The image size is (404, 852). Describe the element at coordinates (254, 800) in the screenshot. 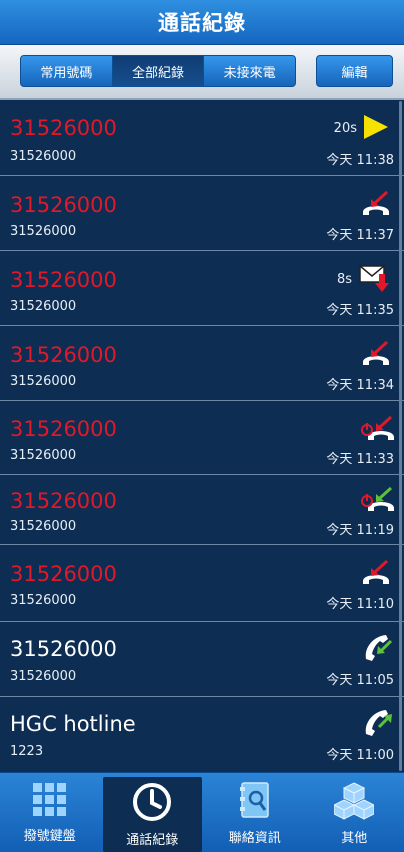

I see `contacts-book-icon` at that location.